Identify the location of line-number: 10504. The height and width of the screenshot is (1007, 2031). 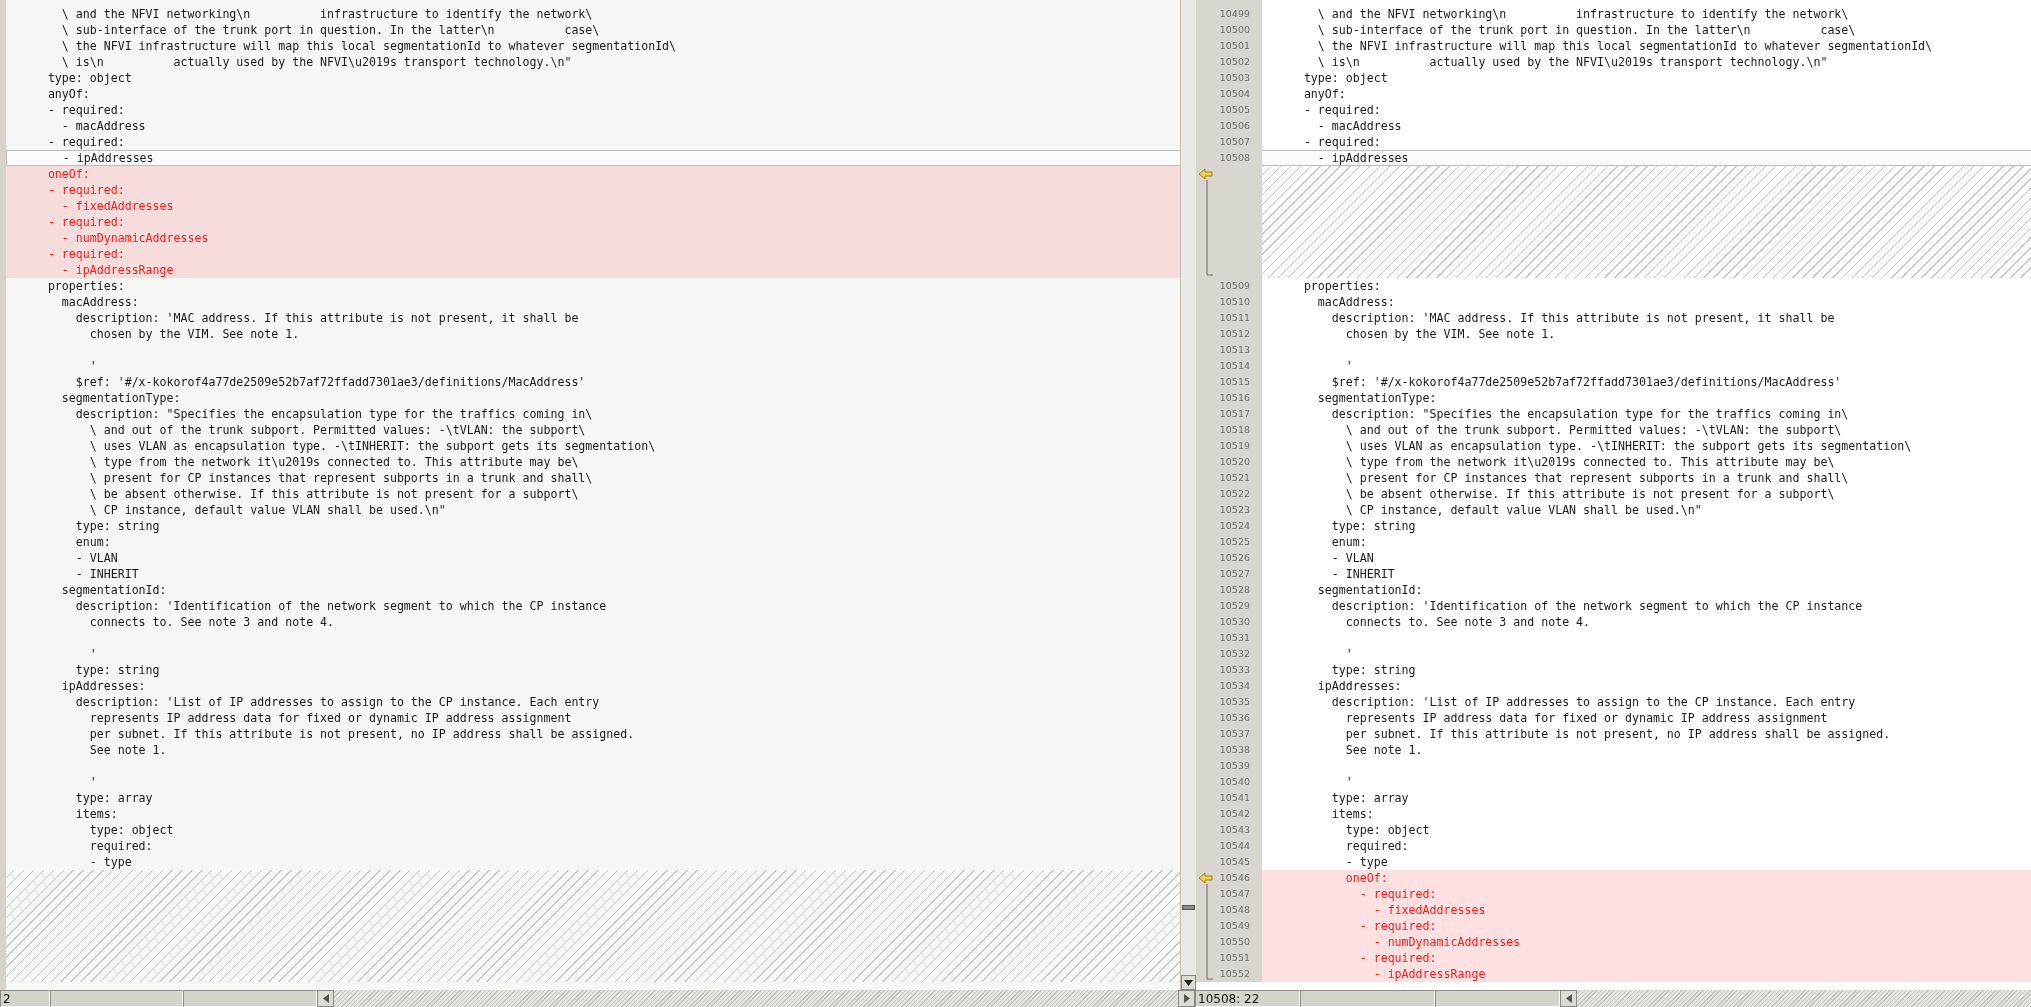
(1234, 94).